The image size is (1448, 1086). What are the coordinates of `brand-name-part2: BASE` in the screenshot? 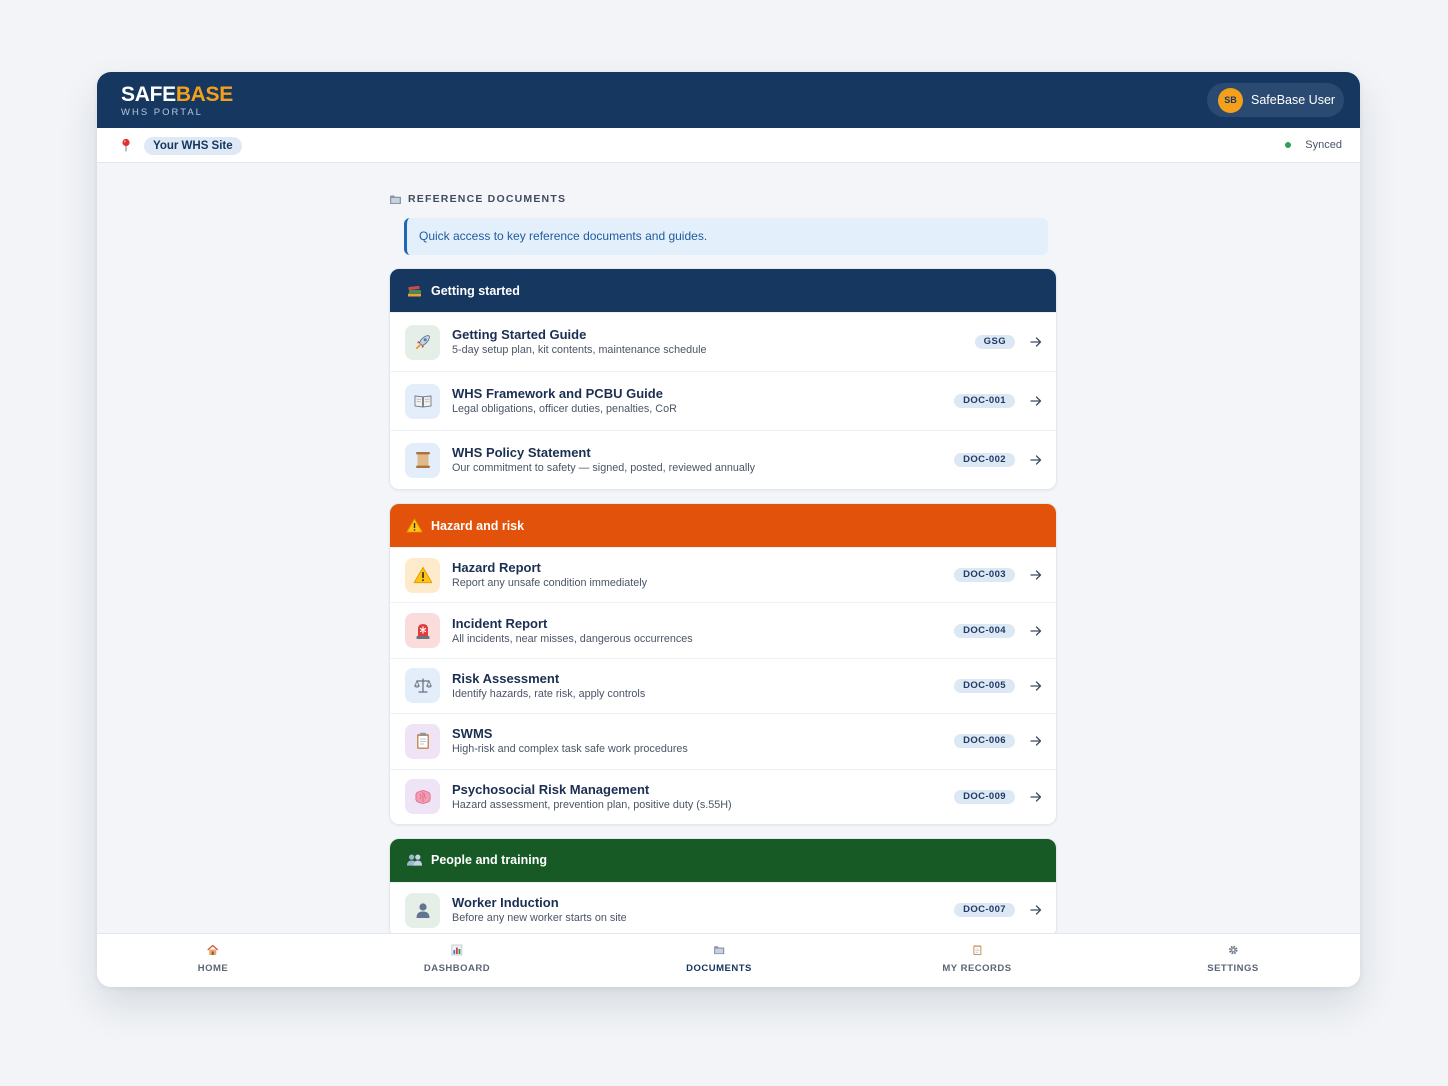 It's located at (204, 94).